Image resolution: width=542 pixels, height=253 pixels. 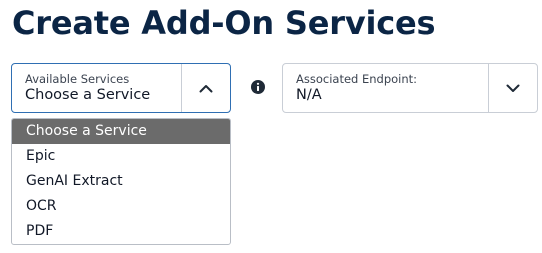 What do you see at coordinates (121, 206) in the screenshot?
I see `service-option-ocr: OCR` at bounding box center [121, 206].